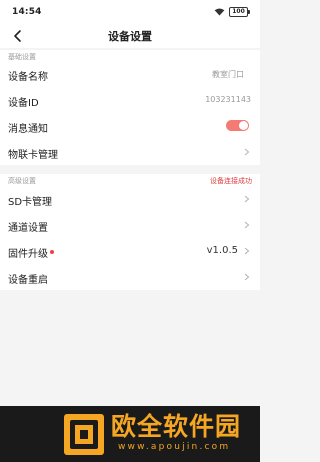  I want to click on firmware-version: v1.0.5, so click(222, 250).